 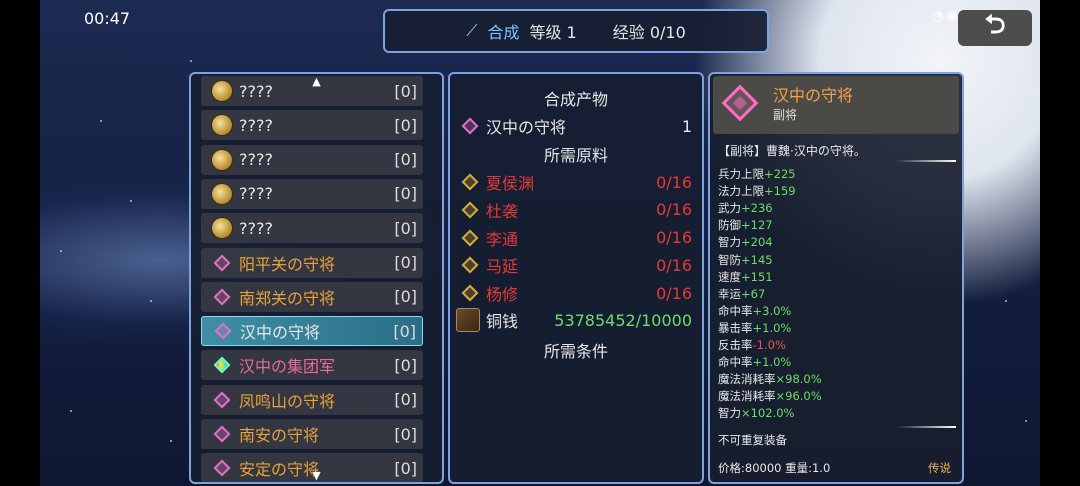 What do you see at coordinates (770, 396) in the screenshot?
I see `stat-row: 魔法消耗率×96.0%` at bounding box center [770, 396].